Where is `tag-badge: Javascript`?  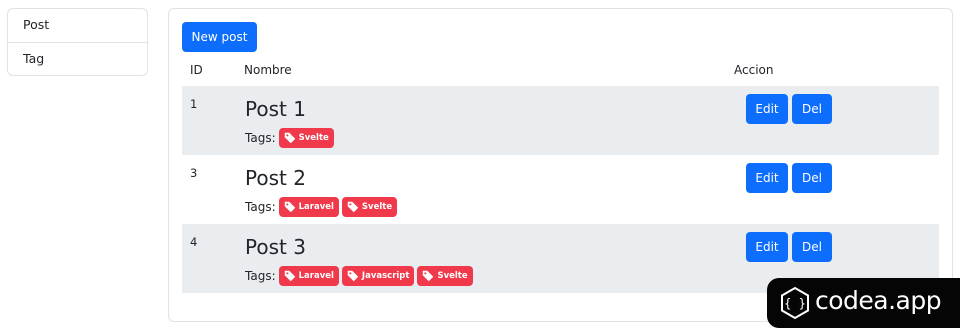
tag-badge: Javascript is located at coordinates (378, 276).